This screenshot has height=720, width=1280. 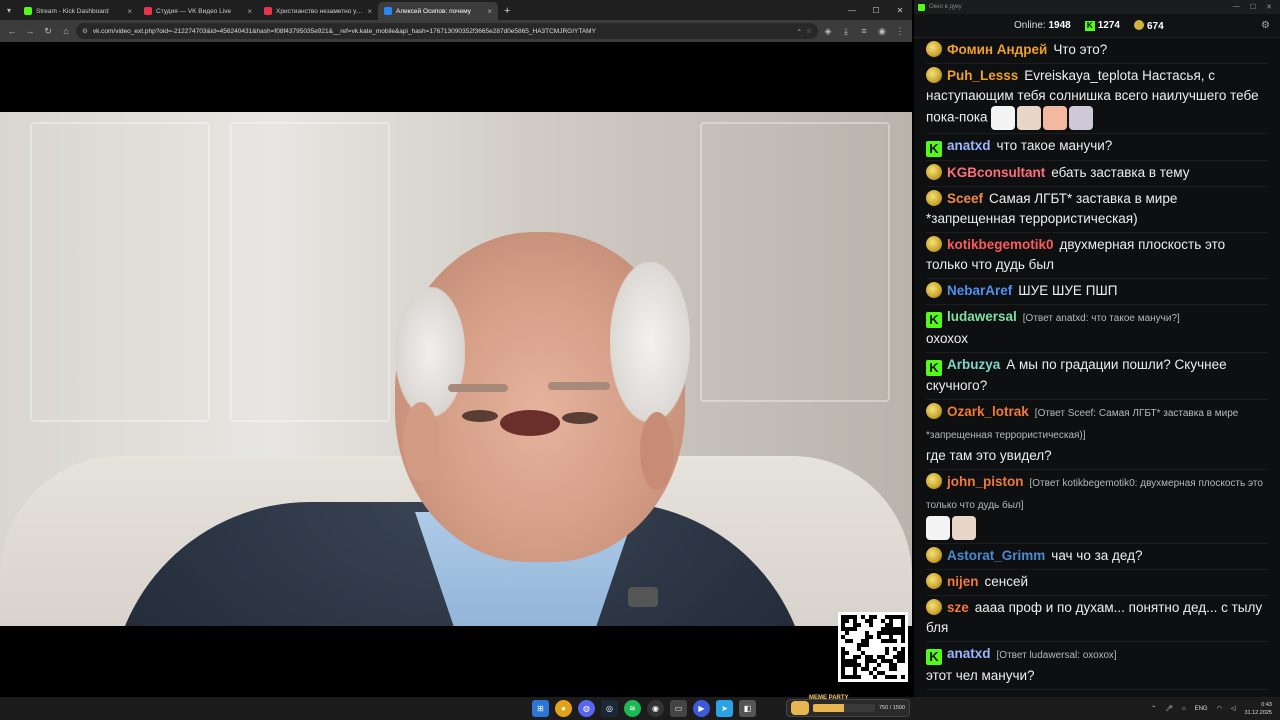 I want to click on forward-icon: →, so click(x=30, y=31).